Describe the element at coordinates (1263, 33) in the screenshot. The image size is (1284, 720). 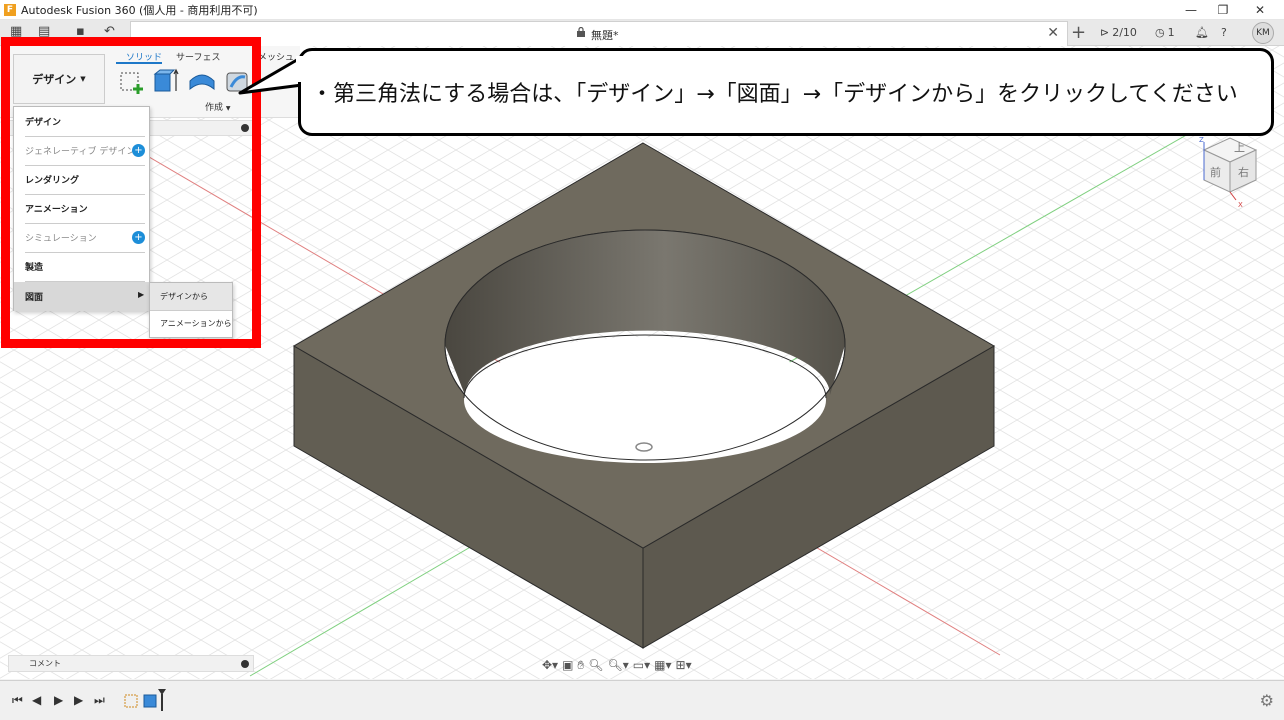
I see `avatar: KM` at that location.